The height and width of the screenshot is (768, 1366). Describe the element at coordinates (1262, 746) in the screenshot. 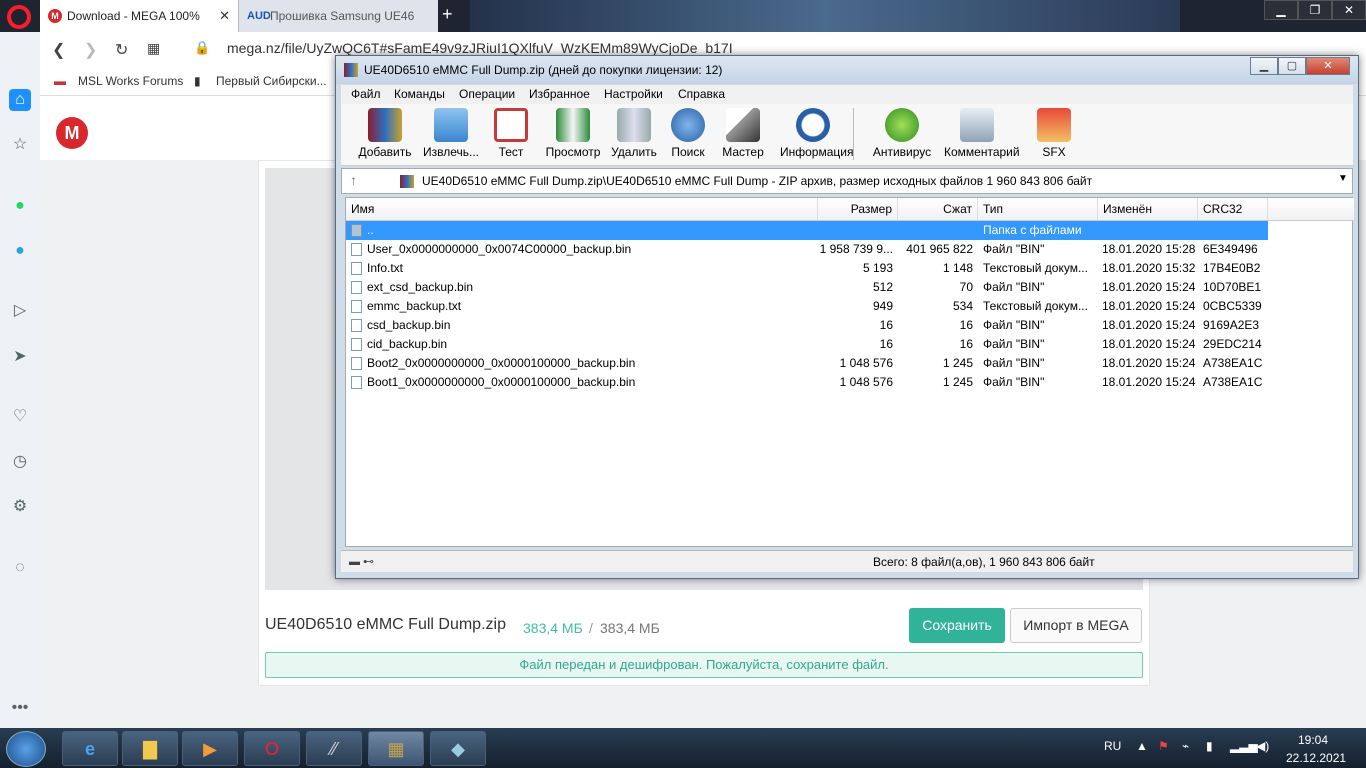

I see `volume-icon: ◀)` at that location.